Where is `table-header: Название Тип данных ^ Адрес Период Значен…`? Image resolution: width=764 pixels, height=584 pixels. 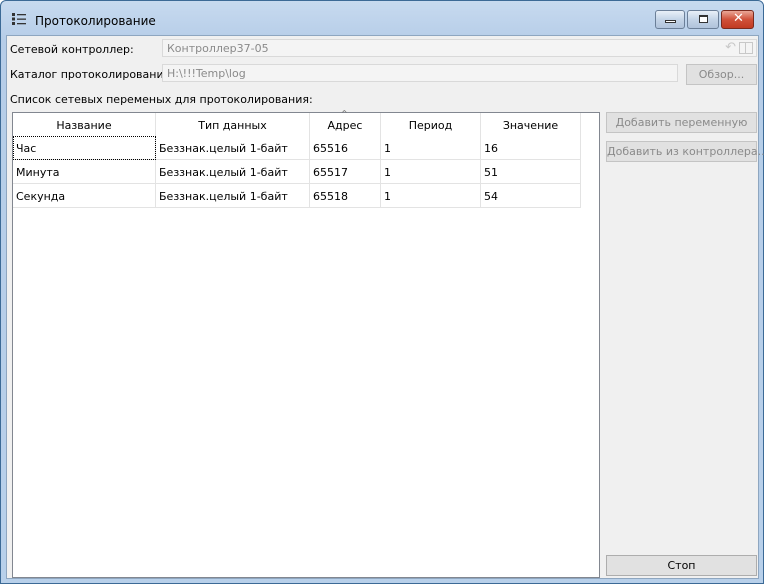 table-header: Название Тип данных ^ Адрес Период Значен… is located at coordinates (297, 123).